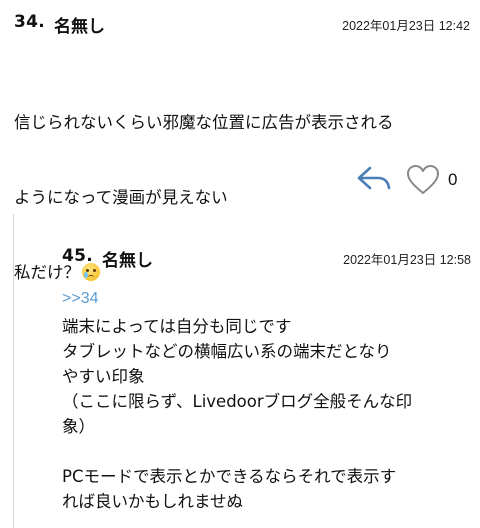 Image resolution: width=480 pixels, height=528 pixels. What do you see at coordinates (406, 26) in the screenshot?
I see `comment-date: 2022年01月23日 12:42` at bounding box center [406, 26].